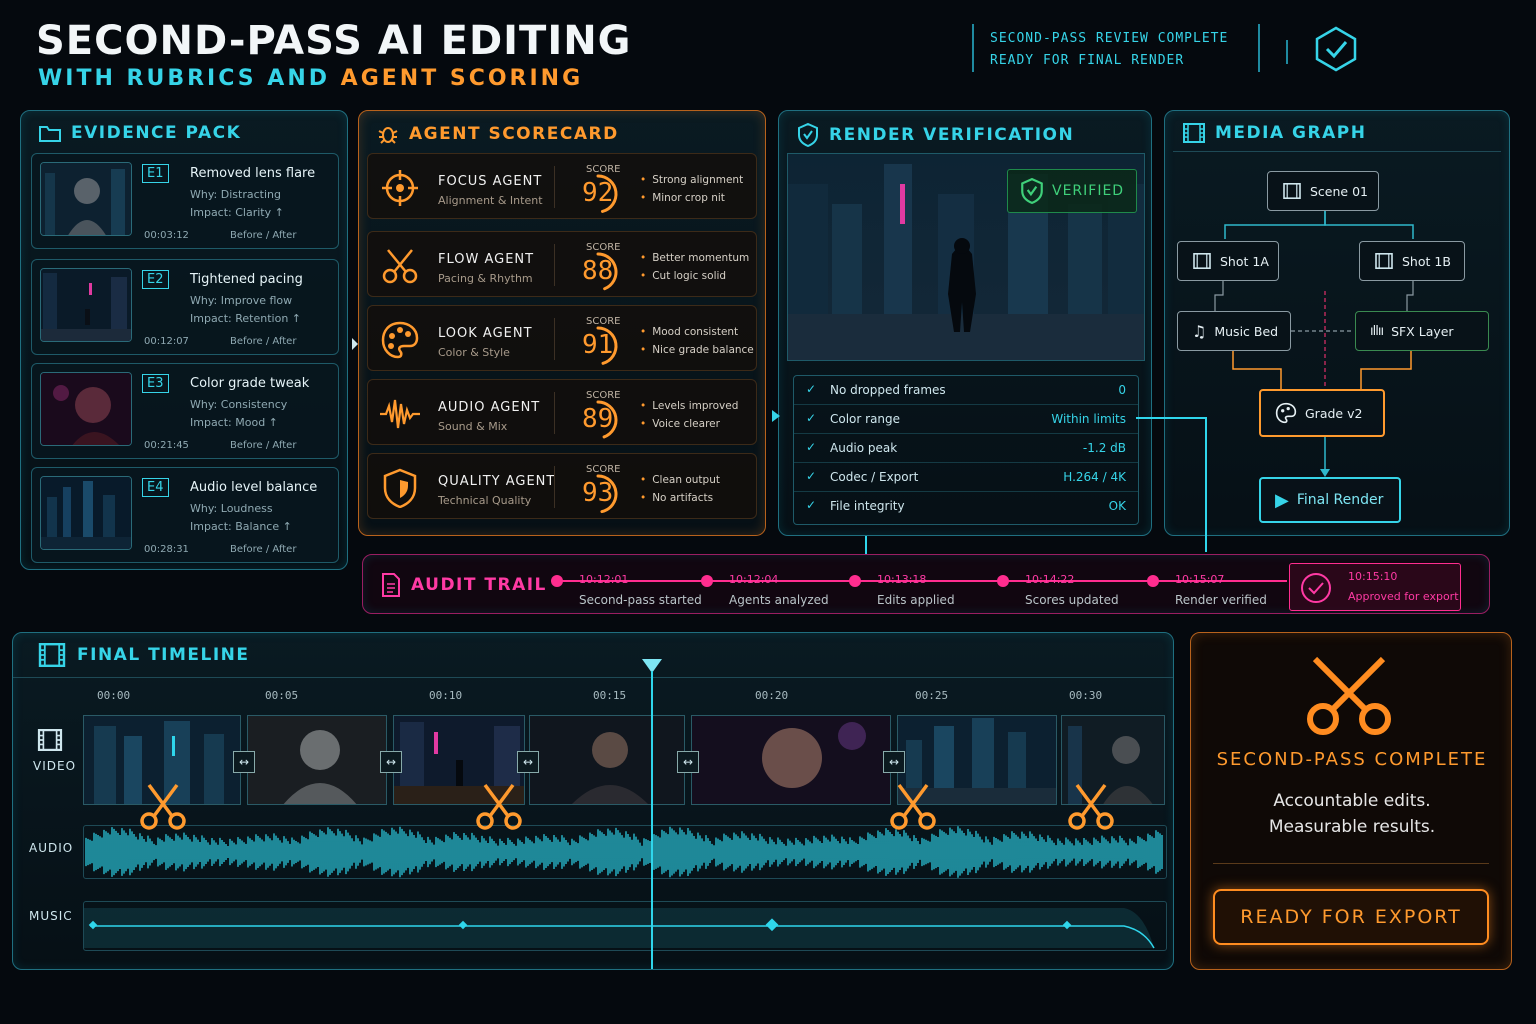  I want to click on playhead, so click(652, 813).